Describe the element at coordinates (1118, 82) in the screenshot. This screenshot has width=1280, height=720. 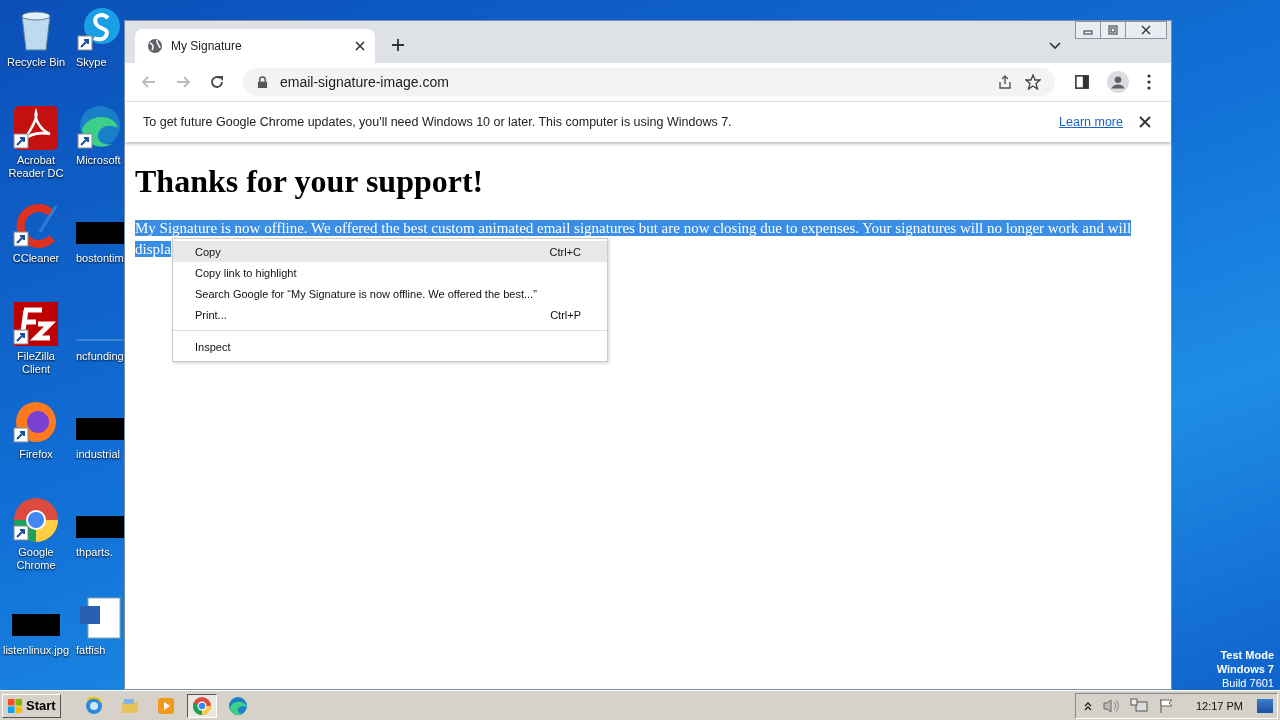
I see `profile-icon` at that location.